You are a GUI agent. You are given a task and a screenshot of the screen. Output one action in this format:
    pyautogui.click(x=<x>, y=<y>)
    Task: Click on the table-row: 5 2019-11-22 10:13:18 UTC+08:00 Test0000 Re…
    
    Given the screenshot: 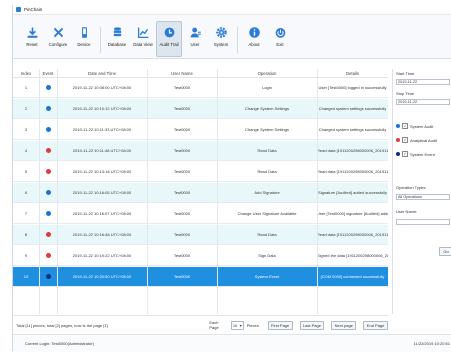 What is the action you would take?
    pyautogui.click(x=200, y=172)
    